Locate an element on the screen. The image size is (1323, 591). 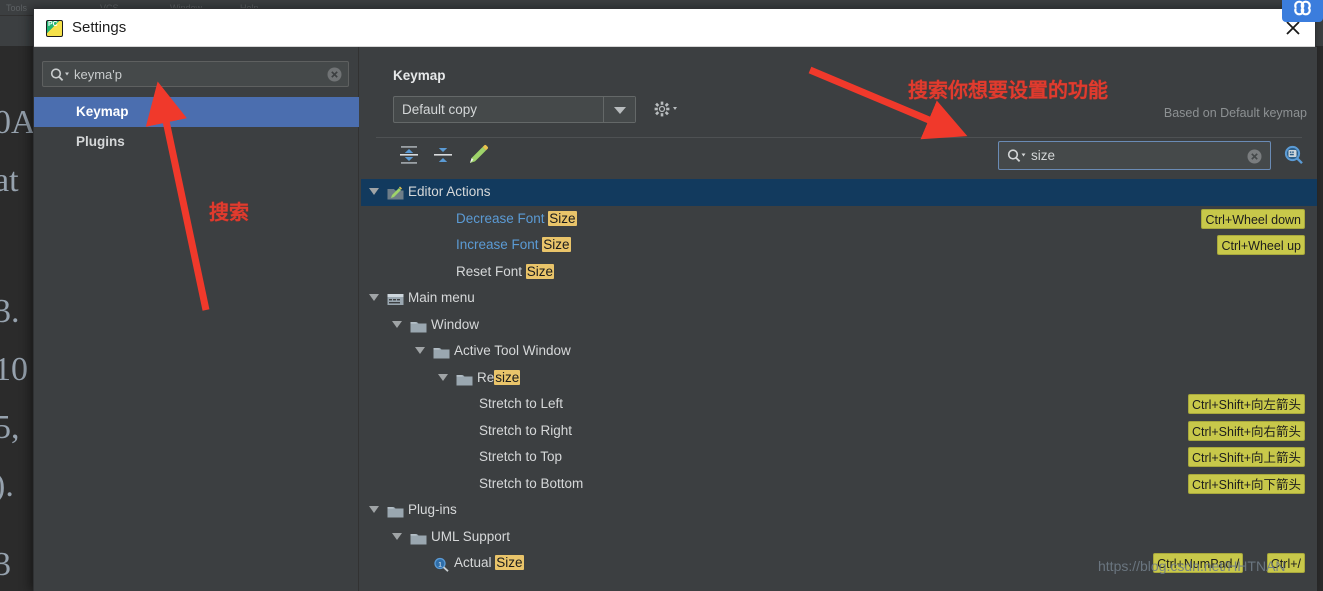
expand-all-icon is located at coordinates (411, 156).